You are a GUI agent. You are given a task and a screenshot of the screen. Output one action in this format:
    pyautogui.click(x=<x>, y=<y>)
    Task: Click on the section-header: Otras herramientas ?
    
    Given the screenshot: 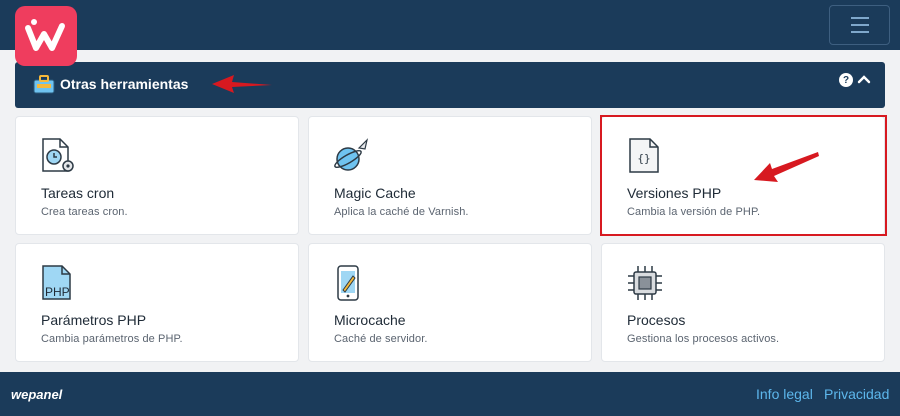 What is the action you would take?
    pyautogui.click(x=450, y=85)
    